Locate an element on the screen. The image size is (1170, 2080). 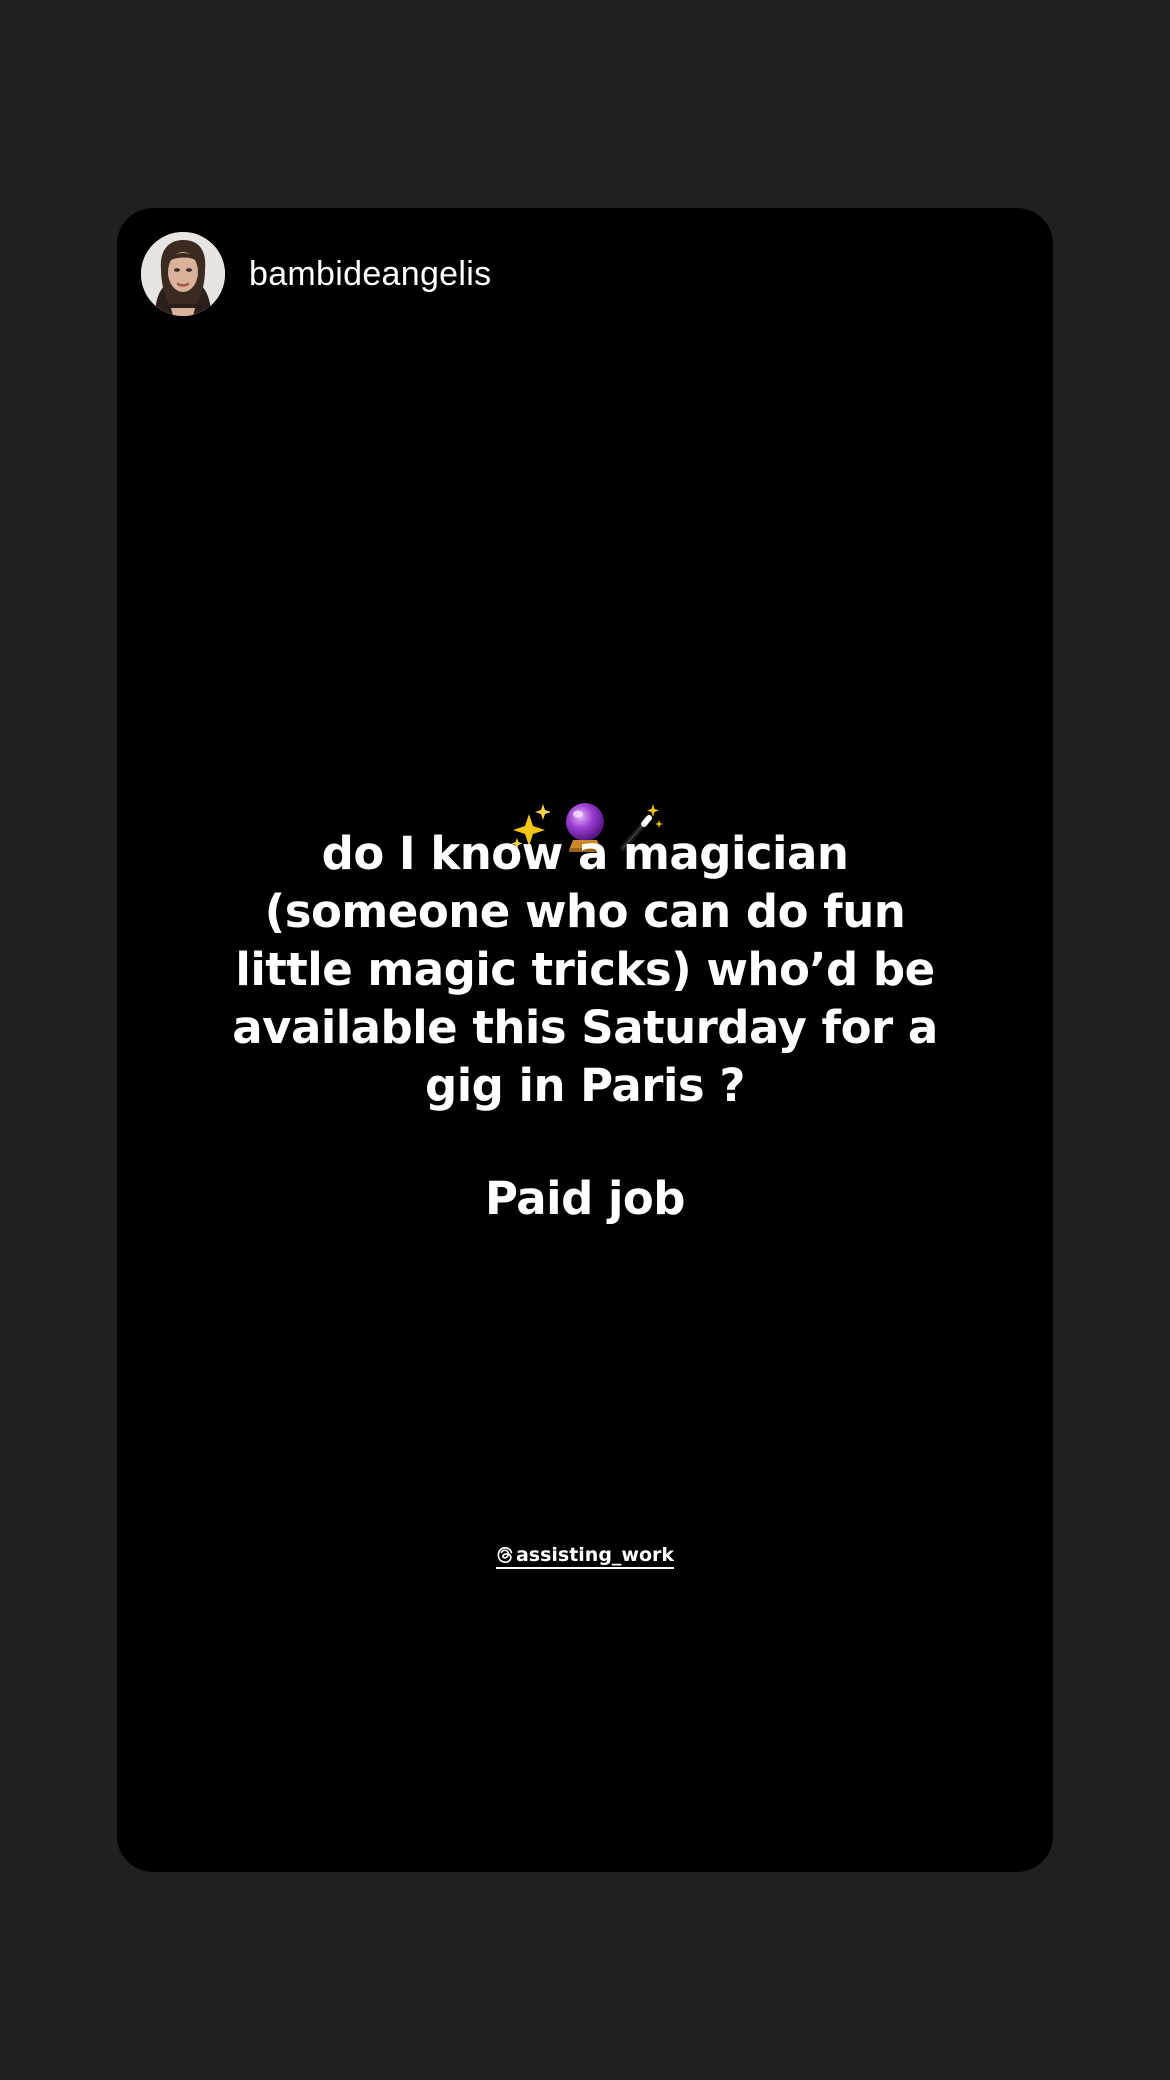
avatar is located at coordinates (183, 274).